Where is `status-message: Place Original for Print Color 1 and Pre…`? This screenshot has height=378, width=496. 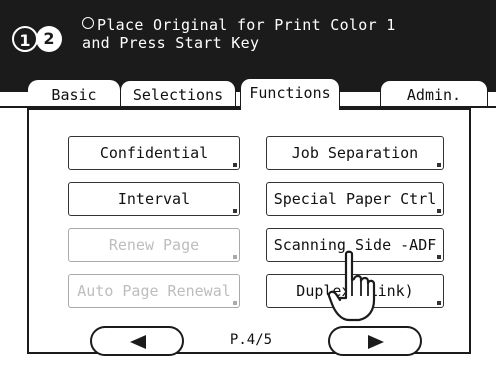 status-message: Place Original for Print Color 1 and Pre… is located at coordinates (239, 34).